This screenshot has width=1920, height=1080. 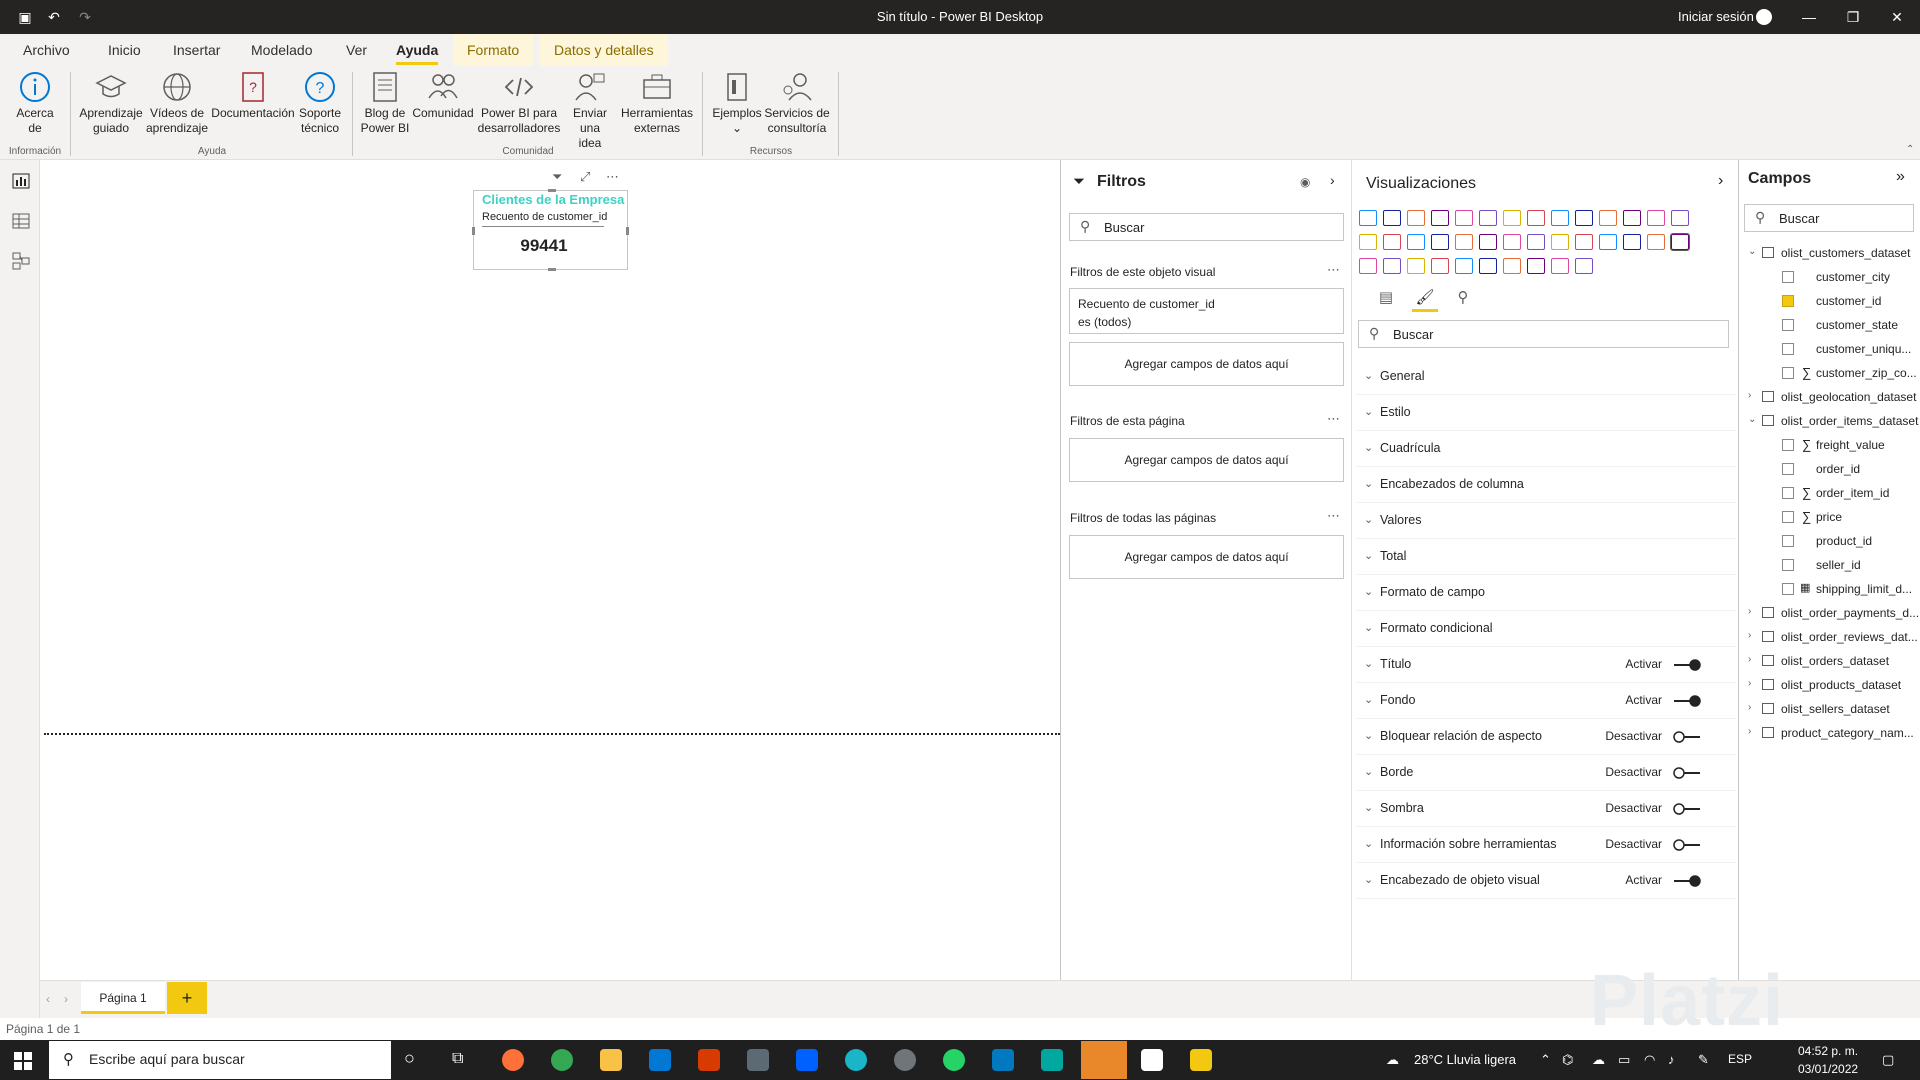 I want to click on collapse-viz-icon: ›, so click(x=1720, y=181).